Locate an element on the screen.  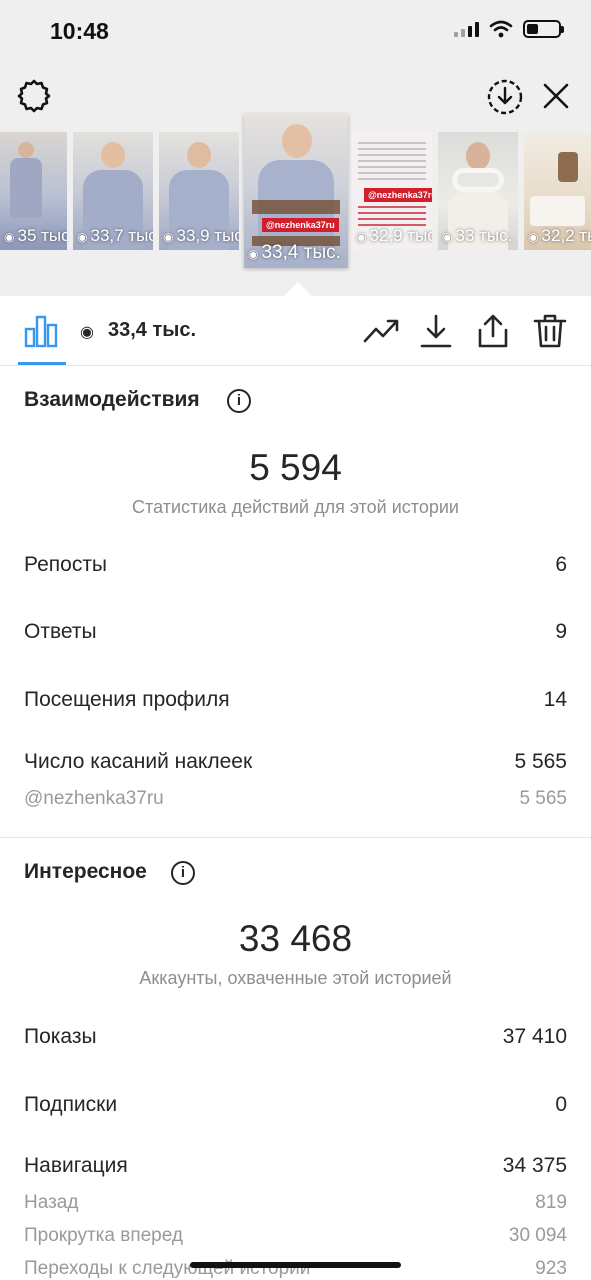
stat-label: Посещения профиля is located at coordinates (127, 699).